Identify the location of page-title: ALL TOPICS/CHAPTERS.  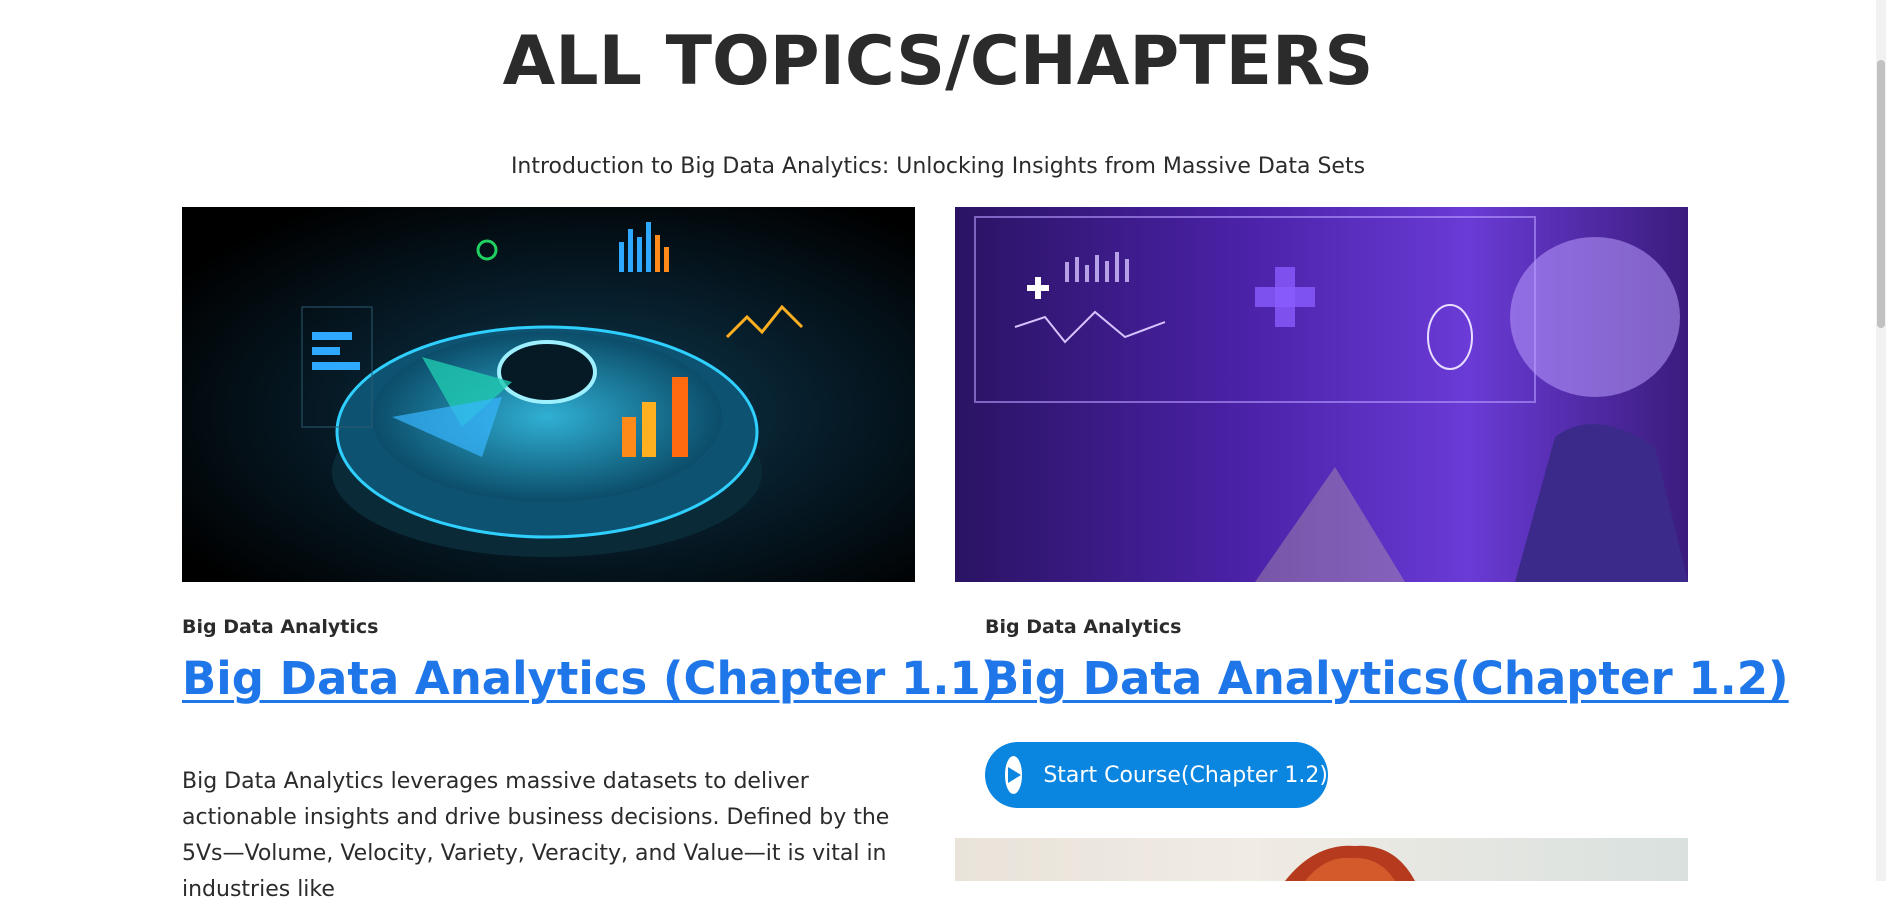
(938, 61).